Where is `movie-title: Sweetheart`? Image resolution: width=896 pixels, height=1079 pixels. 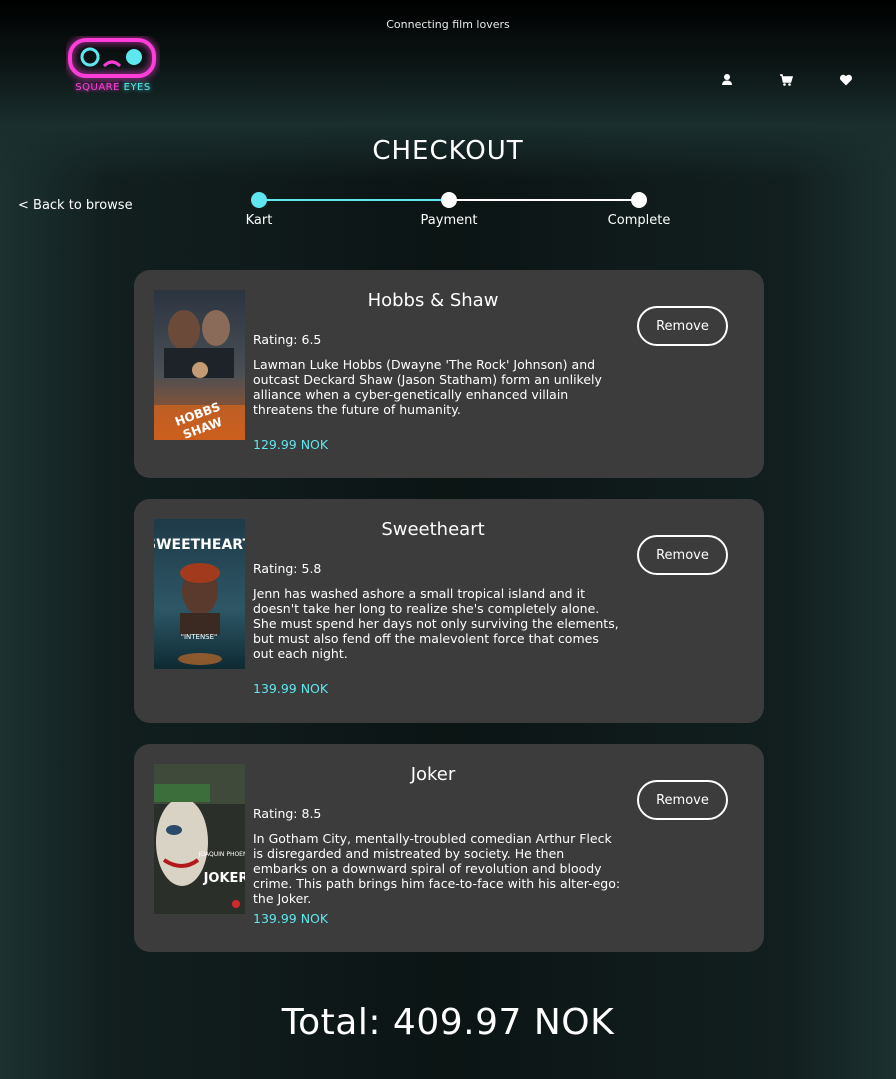
movie-title: Sweetheart is located at coordinates (433, 529).